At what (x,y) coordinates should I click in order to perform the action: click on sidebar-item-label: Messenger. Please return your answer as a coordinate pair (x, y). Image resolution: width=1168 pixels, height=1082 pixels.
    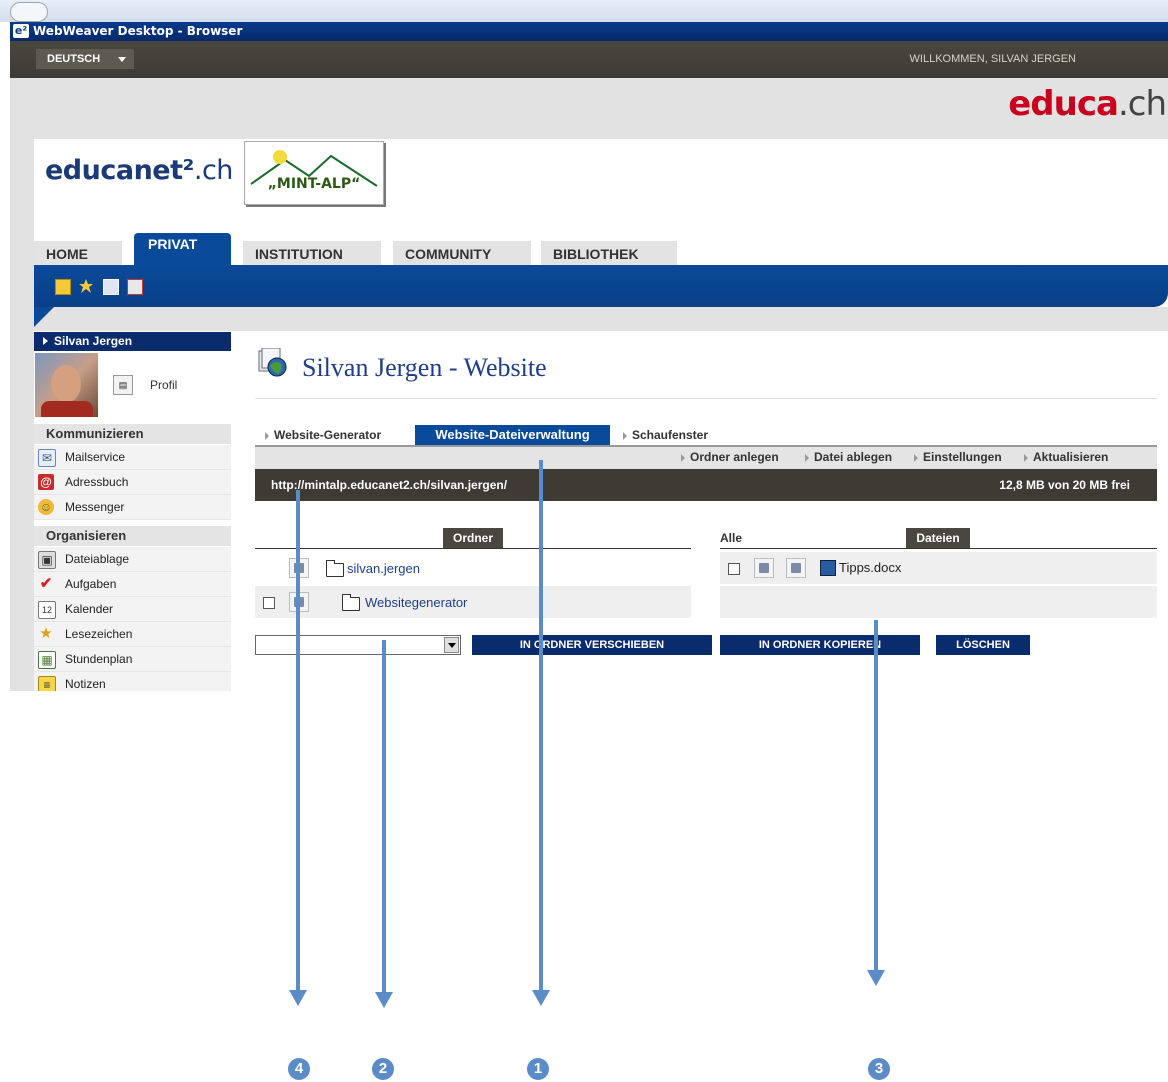
    Looking at the image, I should click on (95, 507).